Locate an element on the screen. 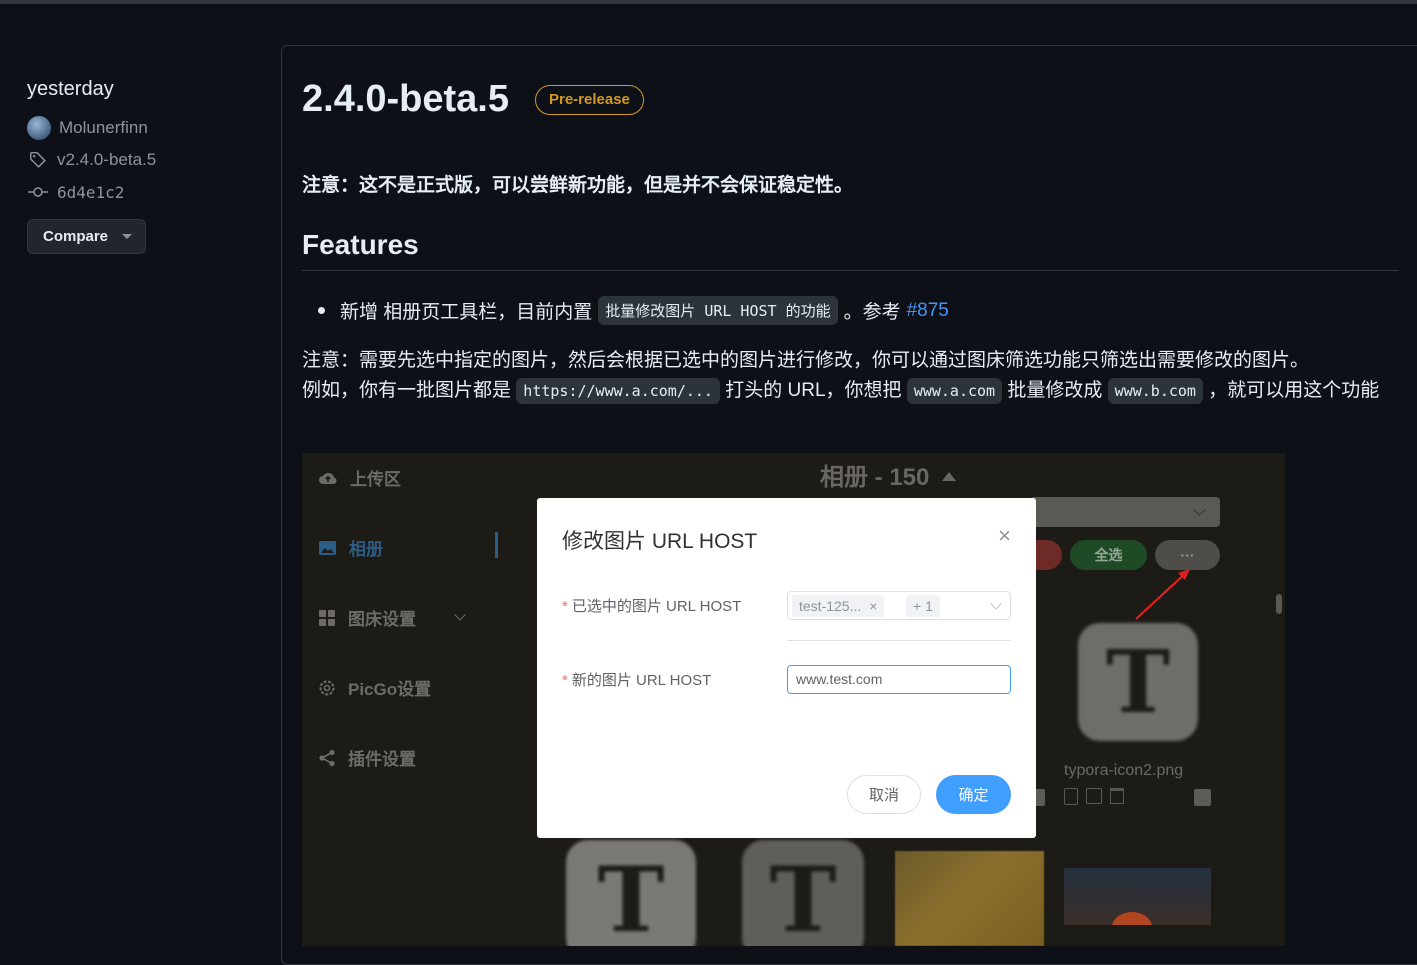  red-arrow-annotation is located at coordinates (1162, 594).